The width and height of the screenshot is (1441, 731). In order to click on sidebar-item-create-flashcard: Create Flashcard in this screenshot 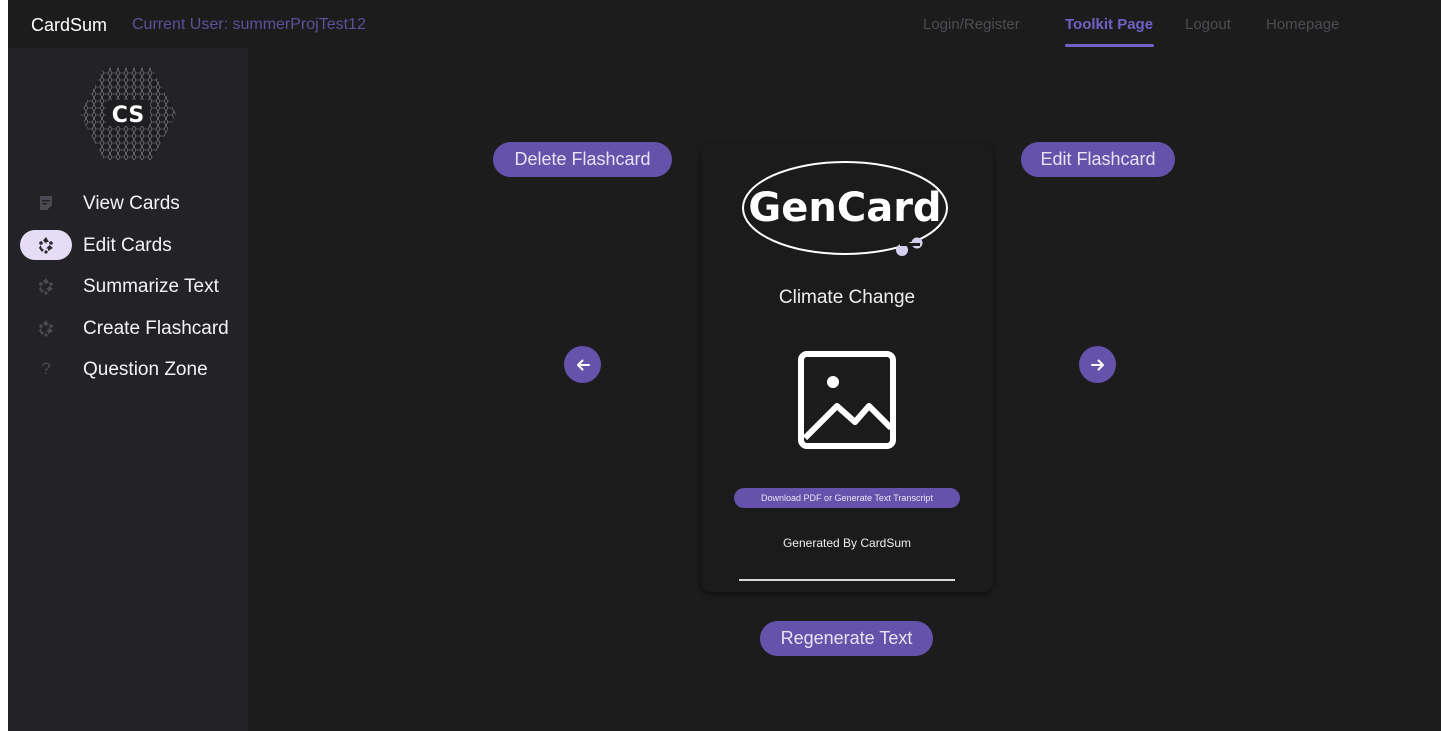, I will do `click(128, 328)`.